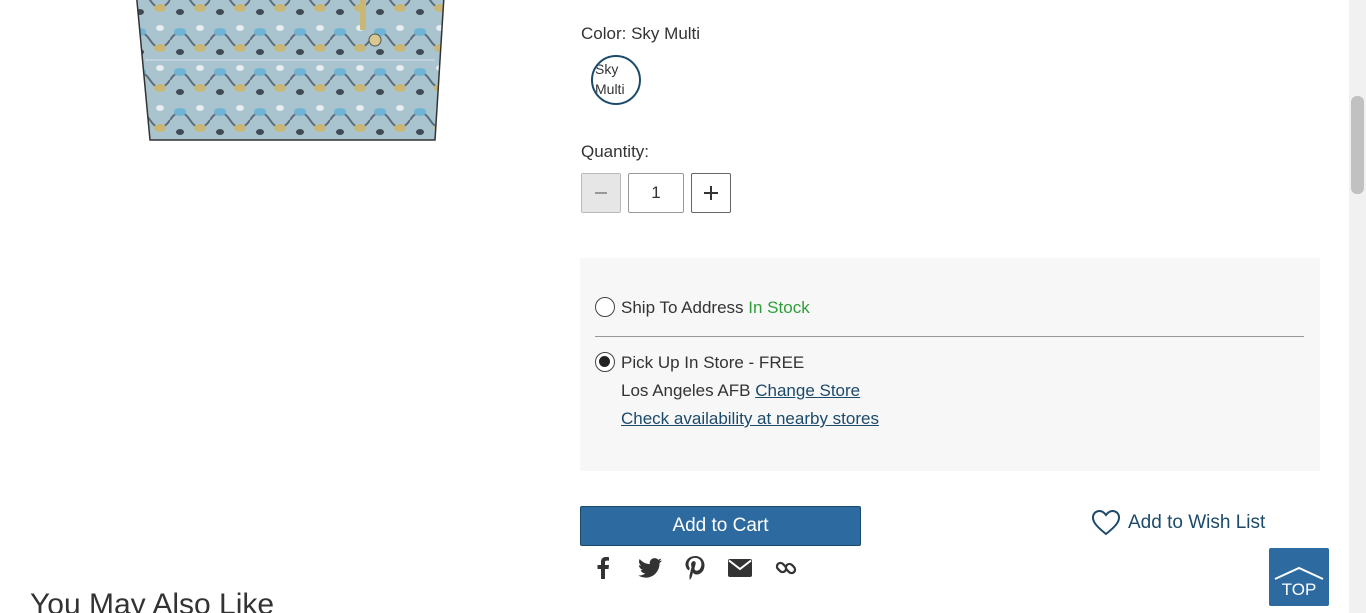 The image size is (1366, 613). I want to click on back-to-top-button: TOP, so click(1299, 577).